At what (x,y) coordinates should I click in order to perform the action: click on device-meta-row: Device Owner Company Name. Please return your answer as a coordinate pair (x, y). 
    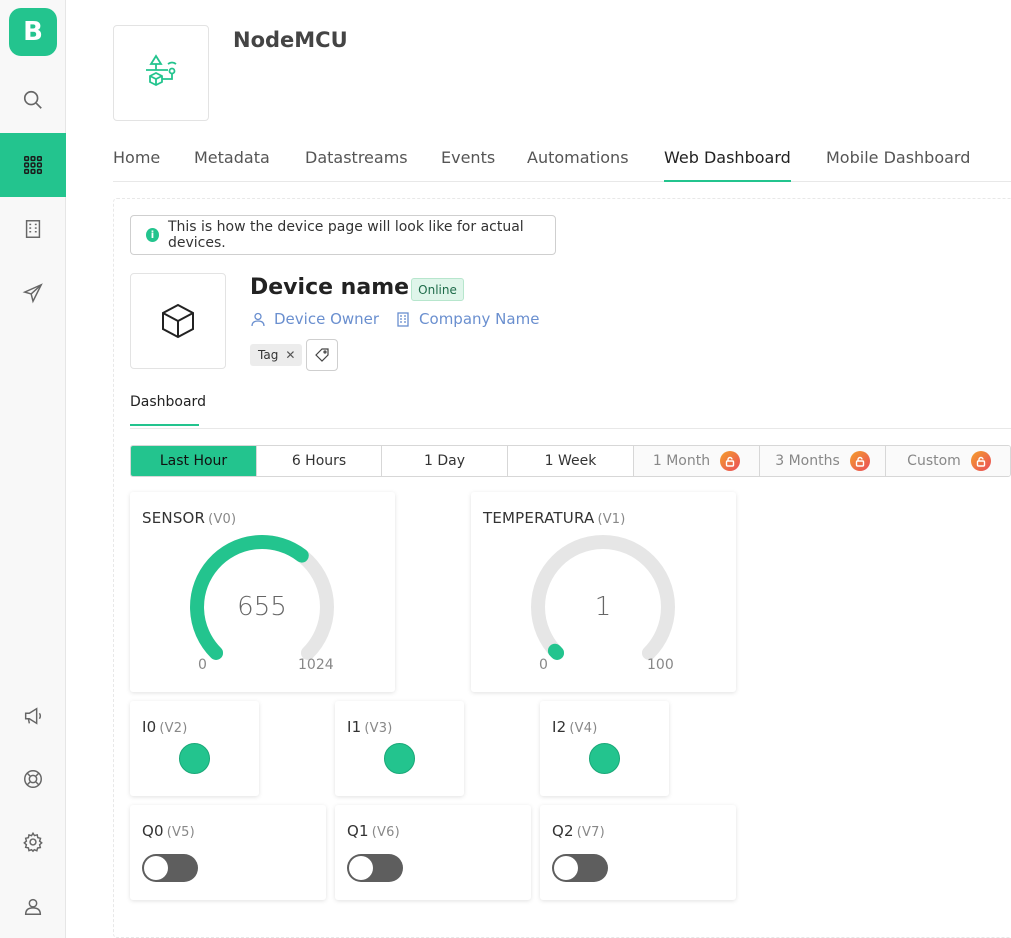
    Looking at the image, I should click on (394, 319).